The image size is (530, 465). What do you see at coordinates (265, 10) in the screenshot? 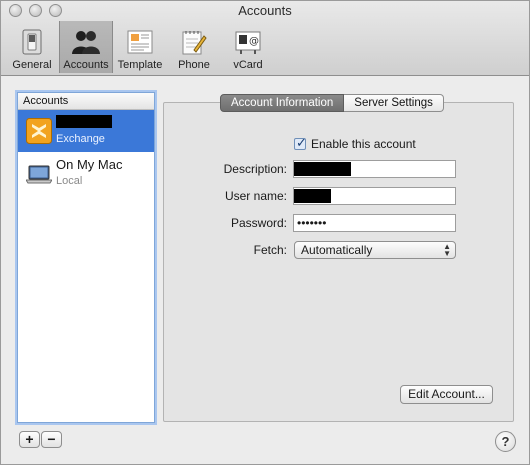
I see `window-title: Accounts` at bounding box center [265, 10].